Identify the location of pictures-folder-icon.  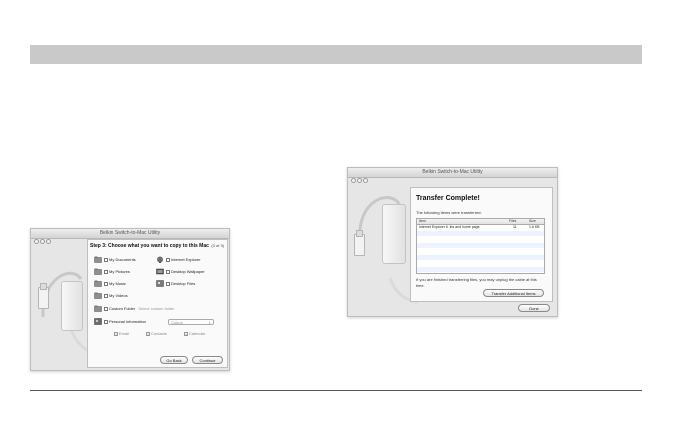
(98, 272).